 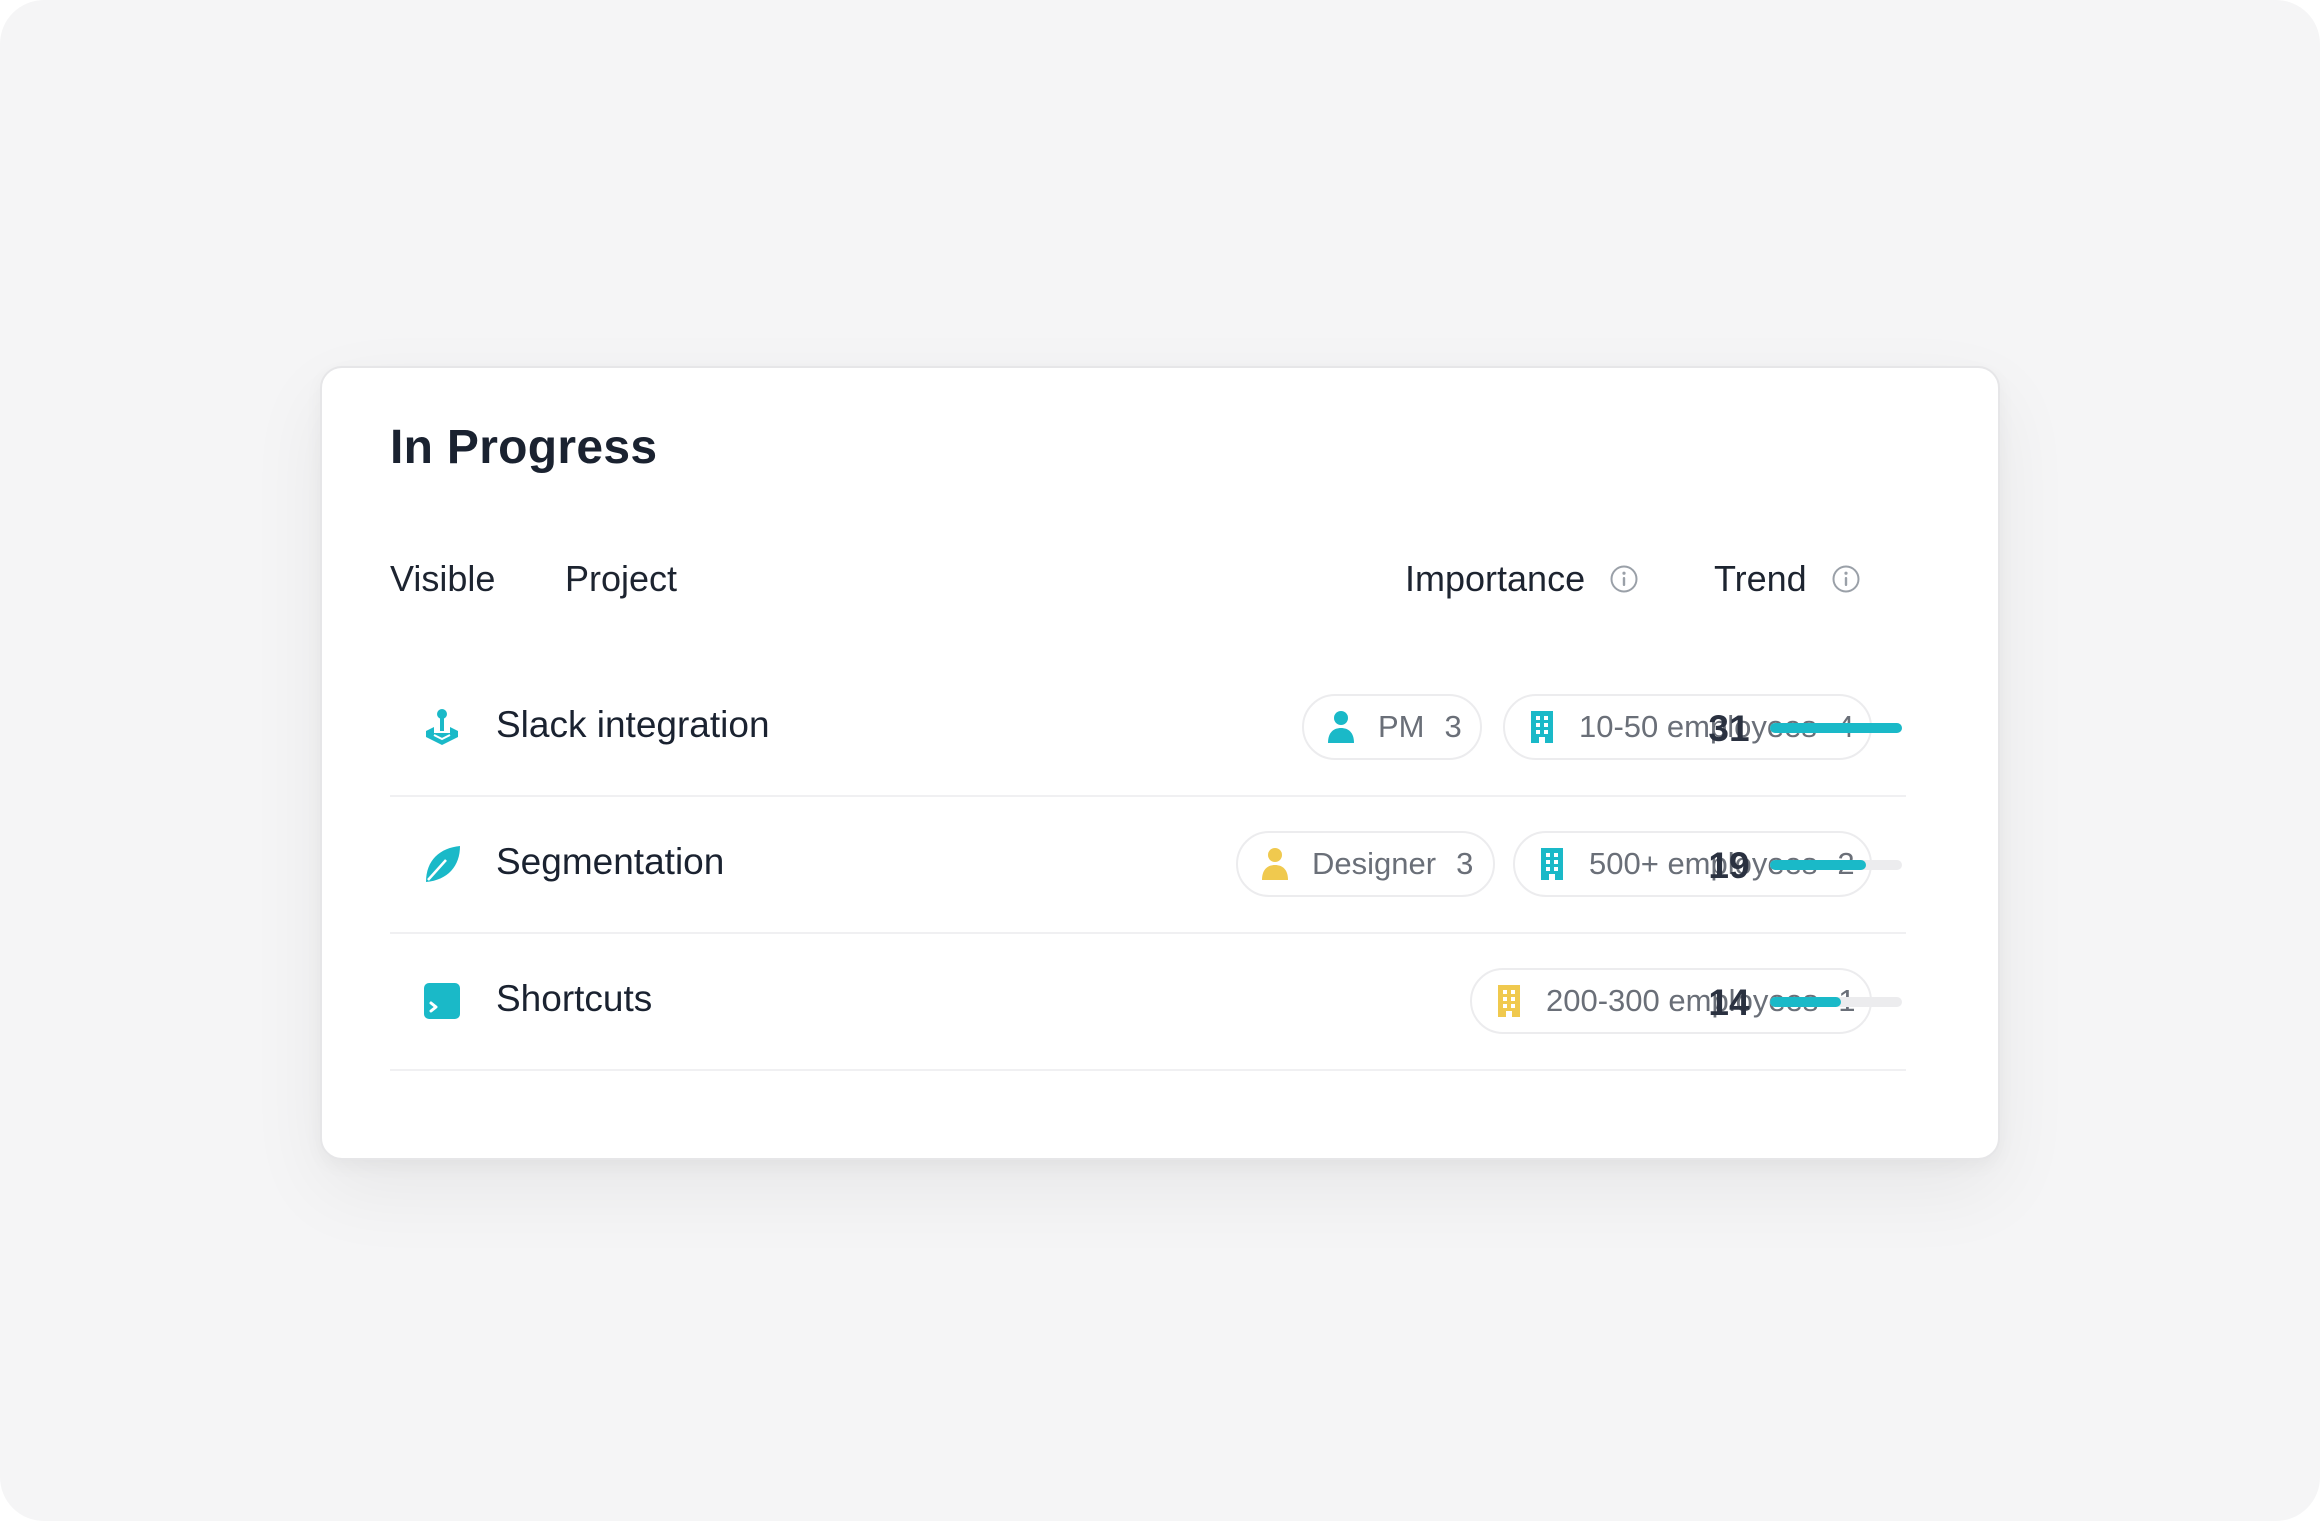 I want to click on project-row: Slack integrationPM310-50 employees431, so click(x=1148, y=728).